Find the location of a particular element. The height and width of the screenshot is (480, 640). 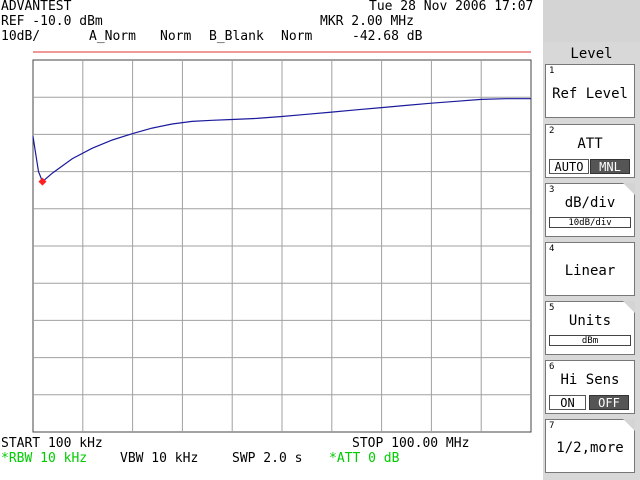

vbw-setting: VBW 10 kHz is located at coordinates (159, 458).